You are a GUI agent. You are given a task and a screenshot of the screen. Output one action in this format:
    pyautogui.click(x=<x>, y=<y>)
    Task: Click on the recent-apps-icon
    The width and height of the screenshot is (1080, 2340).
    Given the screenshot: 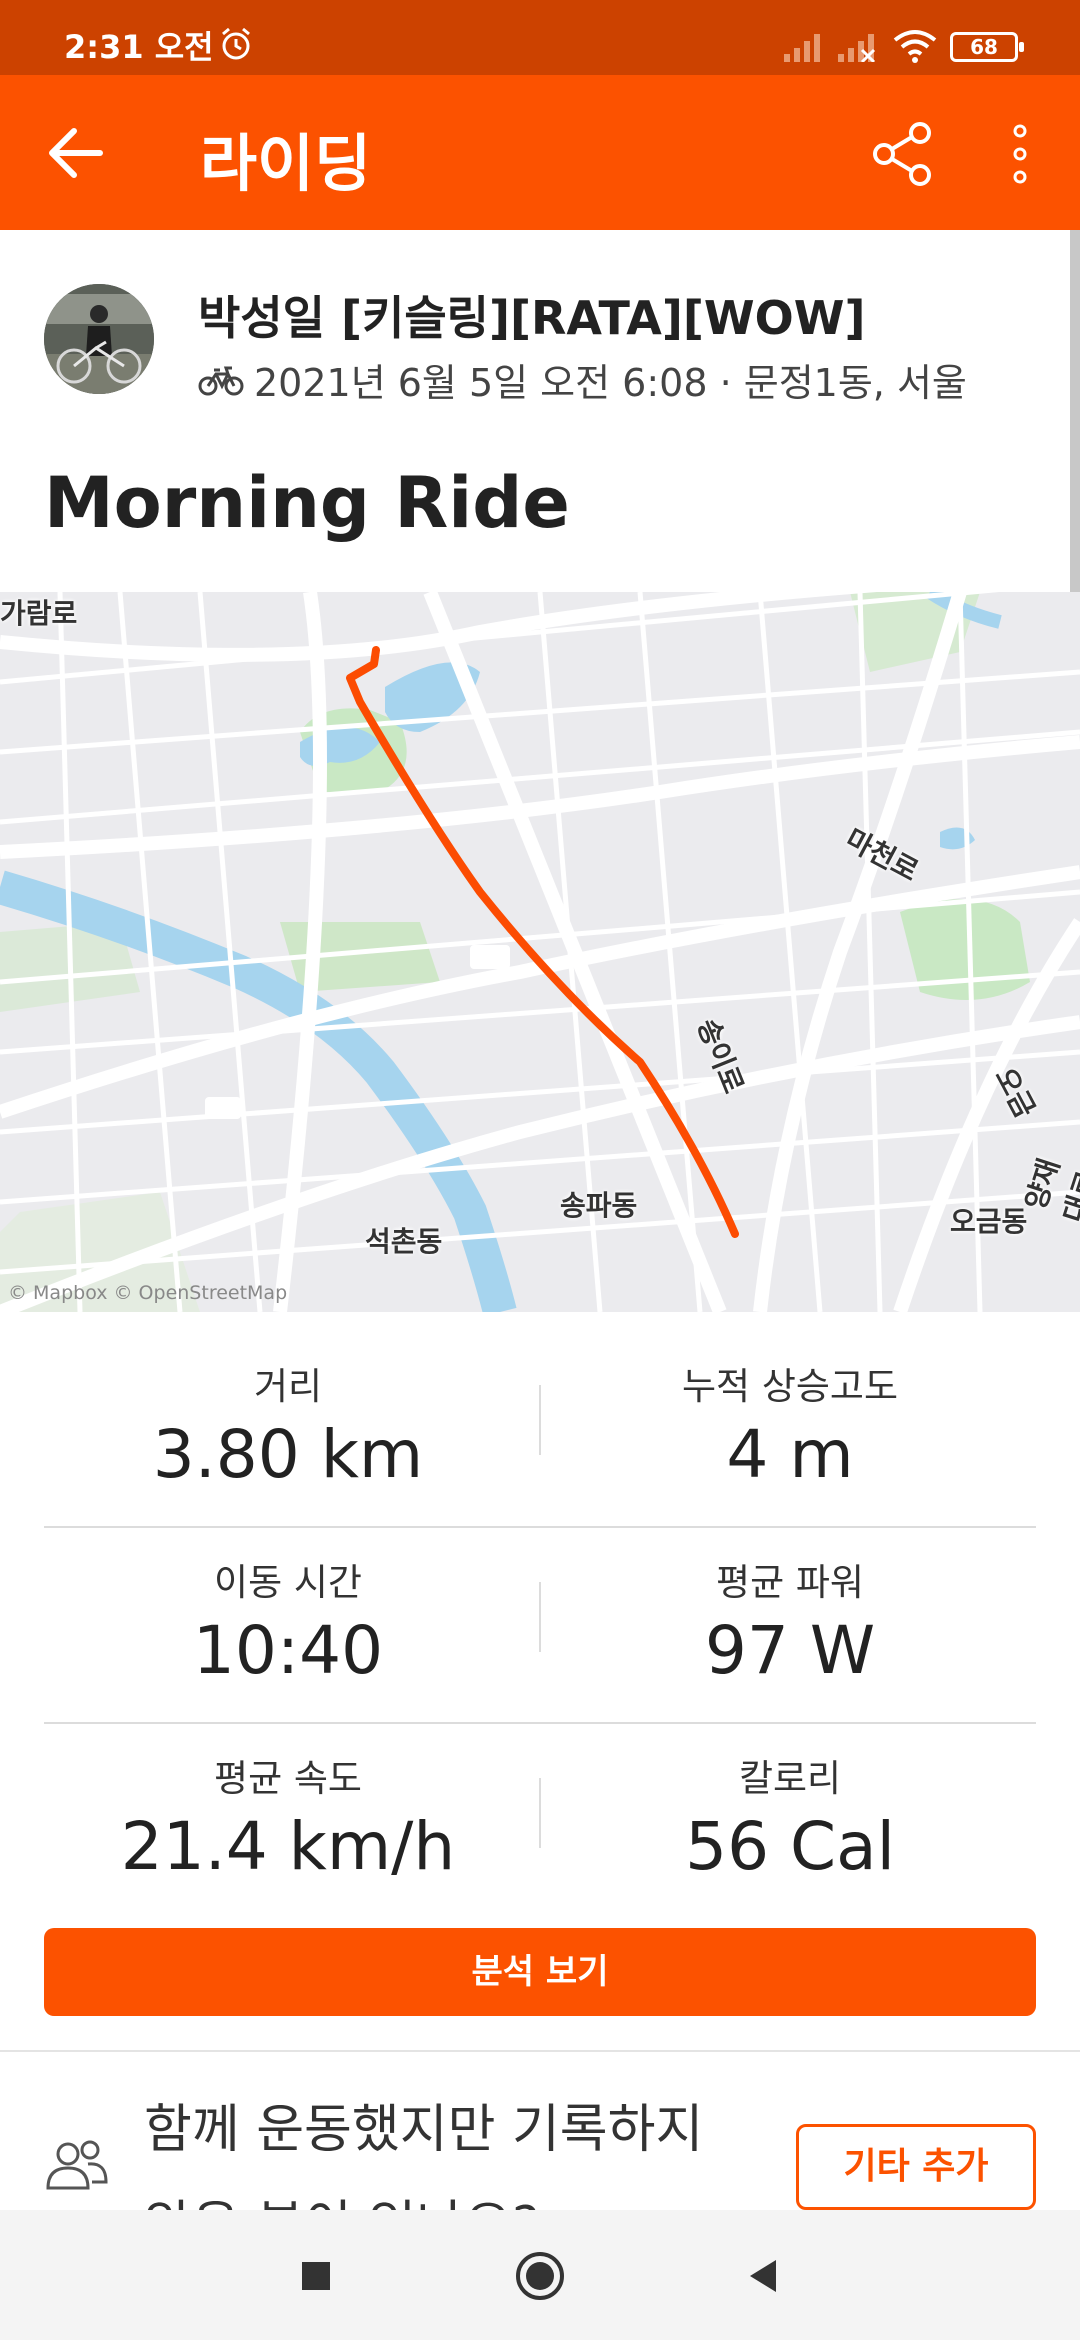 What is the action you would take?
    pyautogui.click(x=316, y=2276)
    